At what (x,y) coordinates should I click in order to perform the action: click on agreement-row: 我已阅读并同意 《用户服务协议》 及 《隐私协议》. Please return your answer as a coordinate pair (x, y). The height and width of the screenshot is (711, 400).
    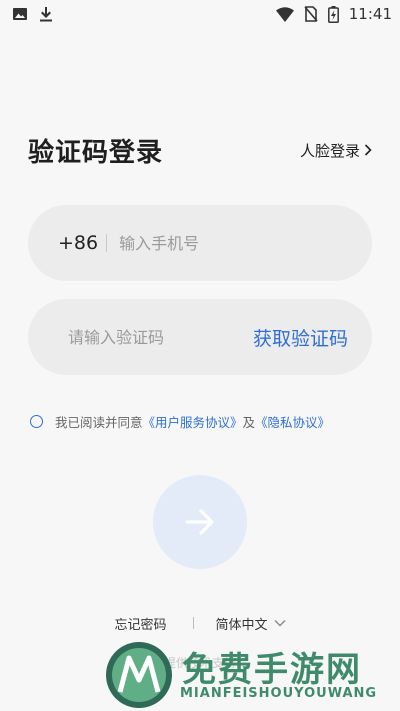
    Looking at the image, I should click on (205, 421).